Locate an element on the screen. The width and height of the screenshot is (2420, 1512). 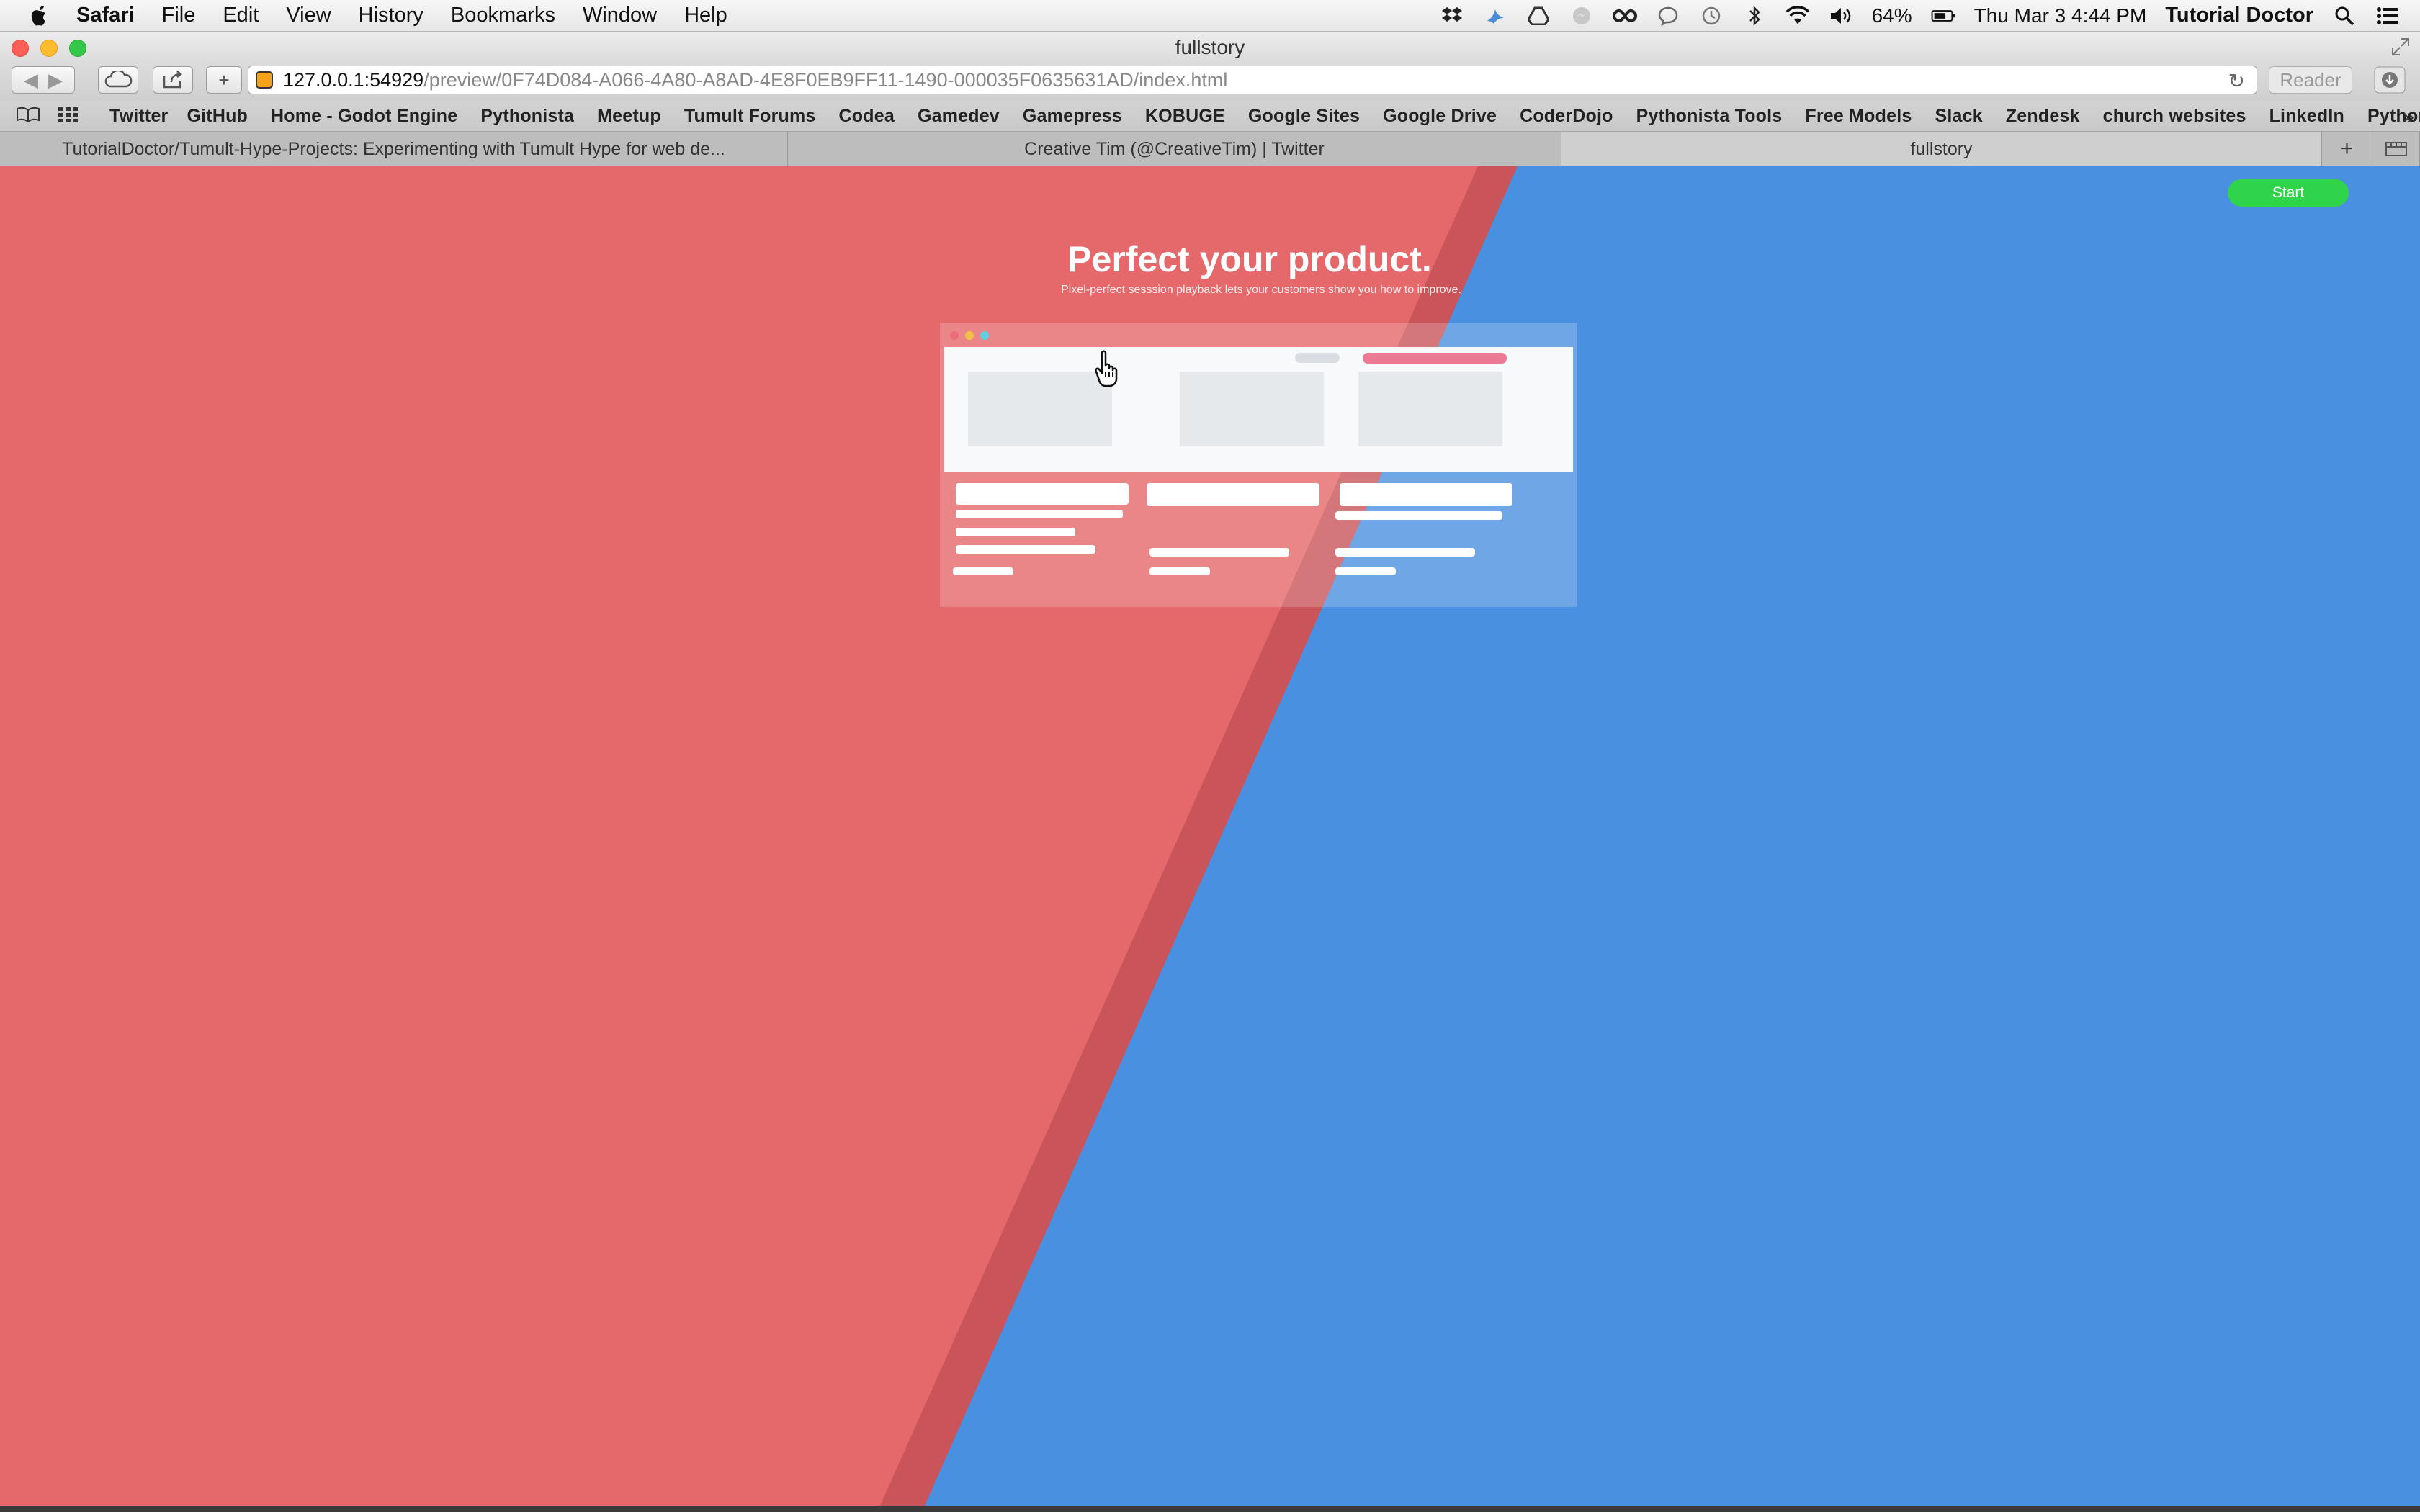
bookmark-gamepress: Gamepress is located at coordinates (1072, 116).